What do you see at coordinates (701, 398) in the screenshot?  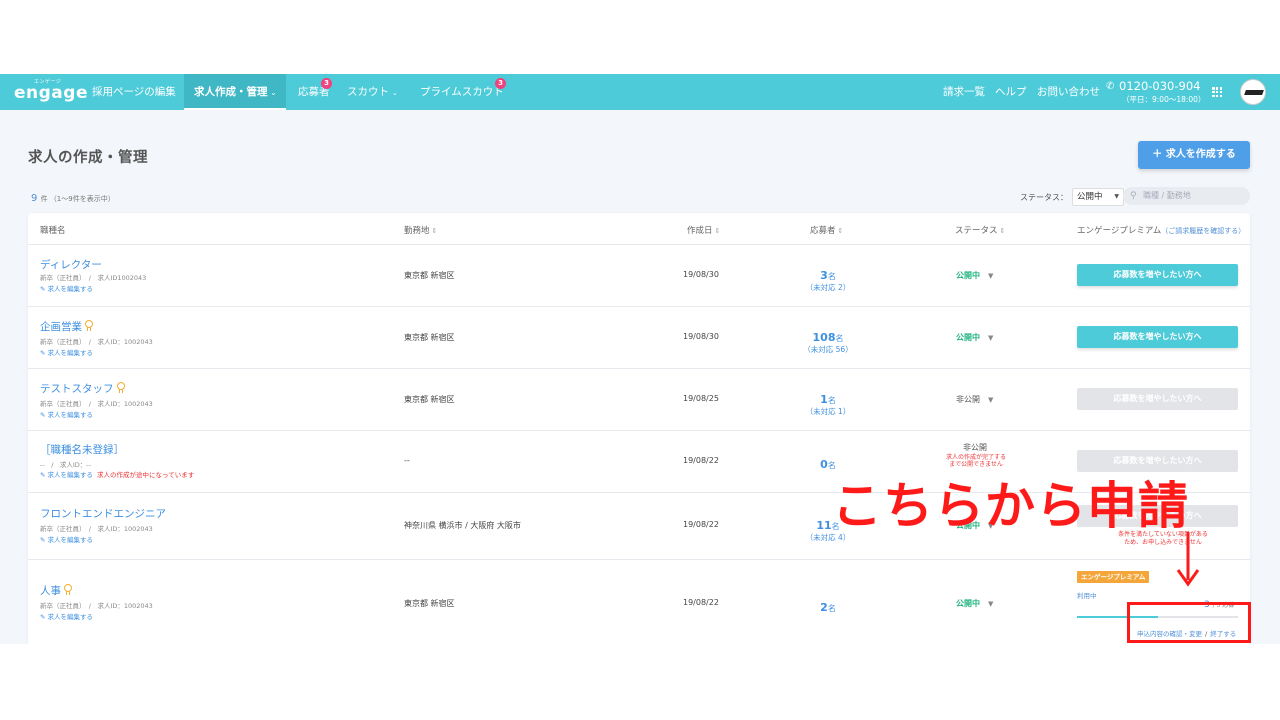 I see `job-date: 19/08/25` at bounding box center [701, 398].